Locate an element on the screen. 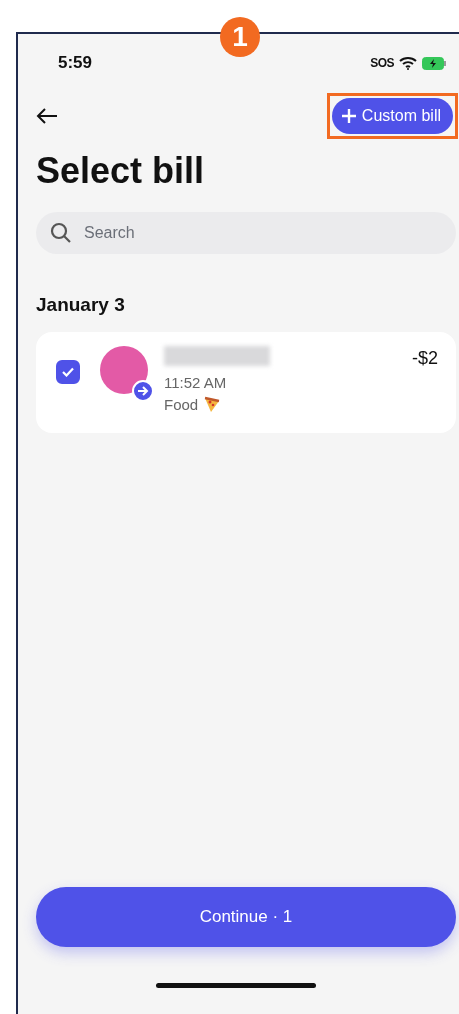 This screenshot has height=1014, width=459. bill-time: 11:52 AM is located at coordinates (196, 382).